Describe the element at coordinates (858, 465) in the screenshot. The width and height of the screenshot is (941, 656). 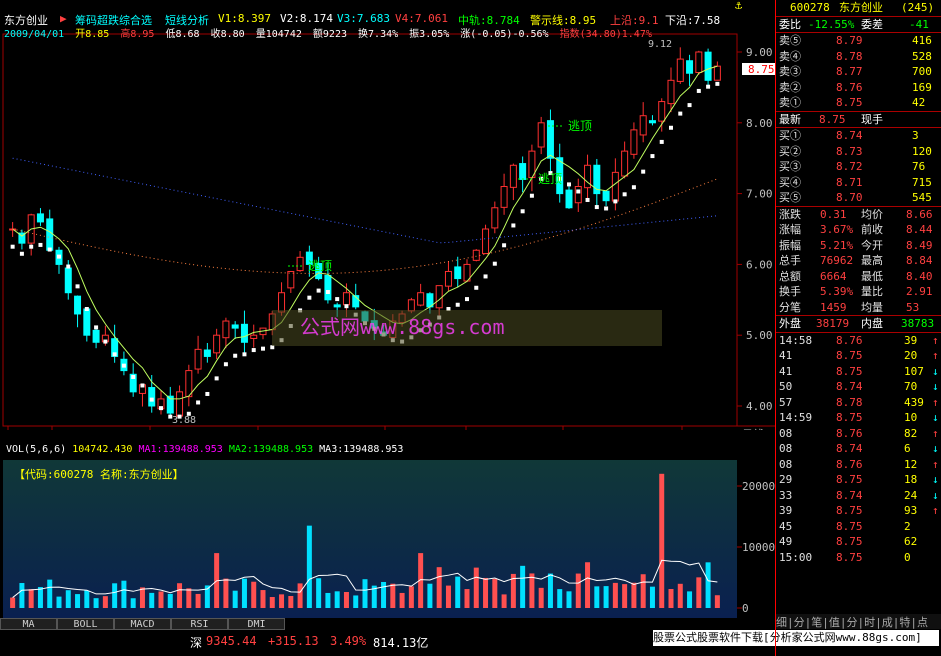
I see `tick-row: 08 8.76 12 ↑` at that location.